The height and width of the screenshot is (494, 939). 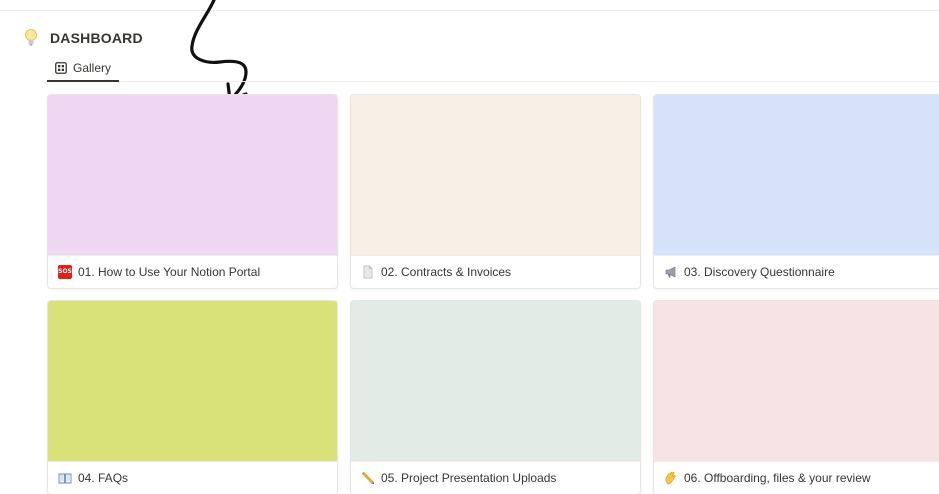 What do you see at coordinates (65, 272) in the screenshot?
I see `sos-icon: SOS` at bounding box center [65, 272].